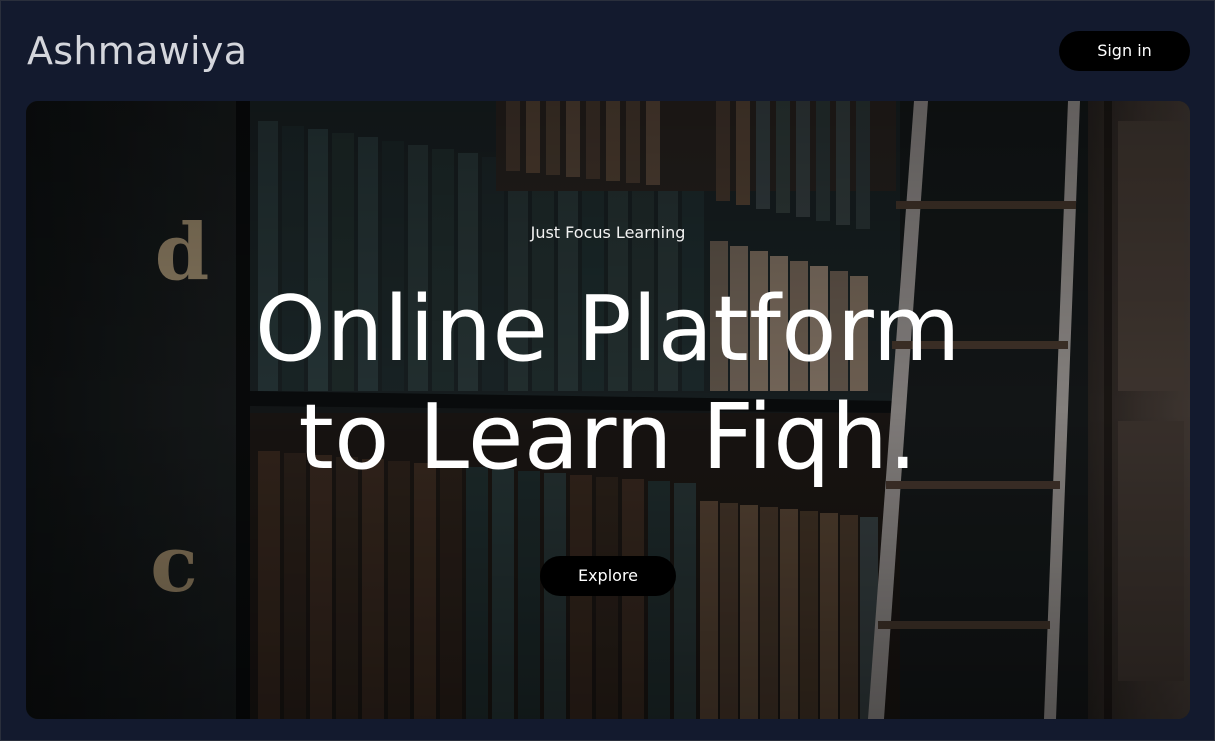 Image resolution: width=1215 pixels, height=741 pixels. What do you see at coordinates (137, 51) in the screenshot?
I see `brand-logo: Ashmawiya` at bounding box center [137, 51].